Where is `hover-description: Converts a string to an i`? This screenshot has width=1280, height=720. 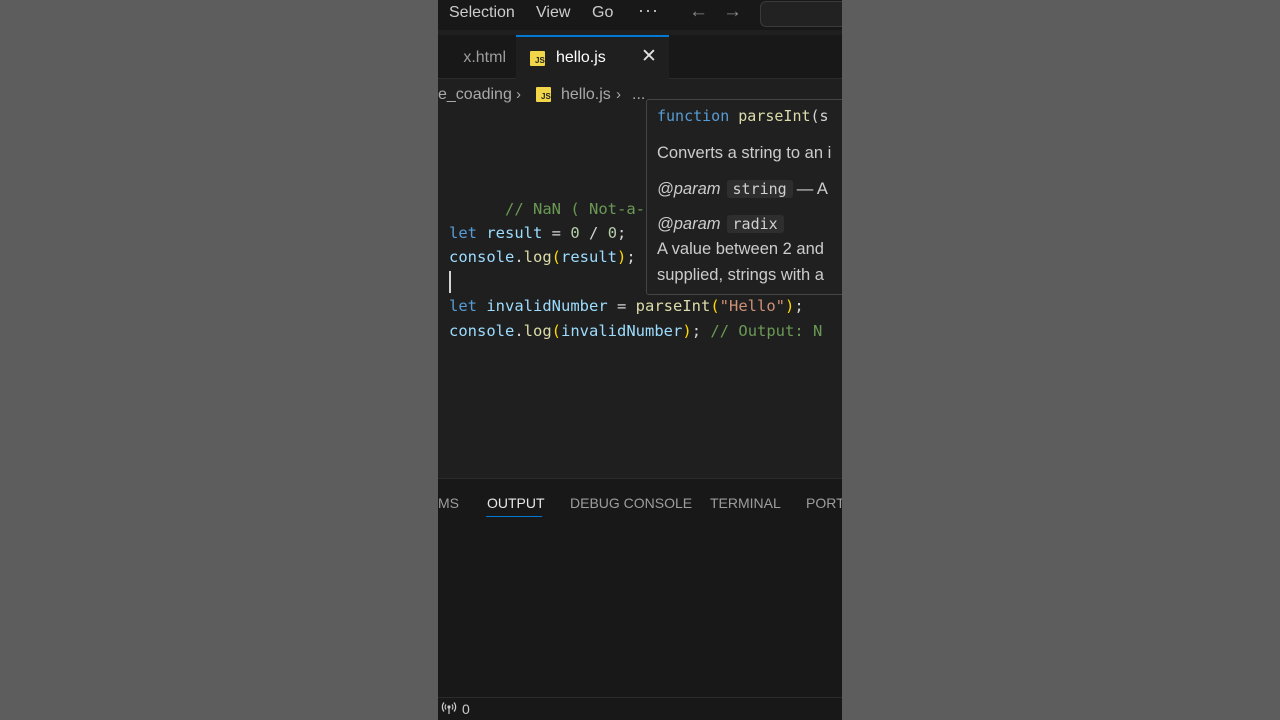 hover-description: Converts a string to an i is located at coordinates (744, 153).